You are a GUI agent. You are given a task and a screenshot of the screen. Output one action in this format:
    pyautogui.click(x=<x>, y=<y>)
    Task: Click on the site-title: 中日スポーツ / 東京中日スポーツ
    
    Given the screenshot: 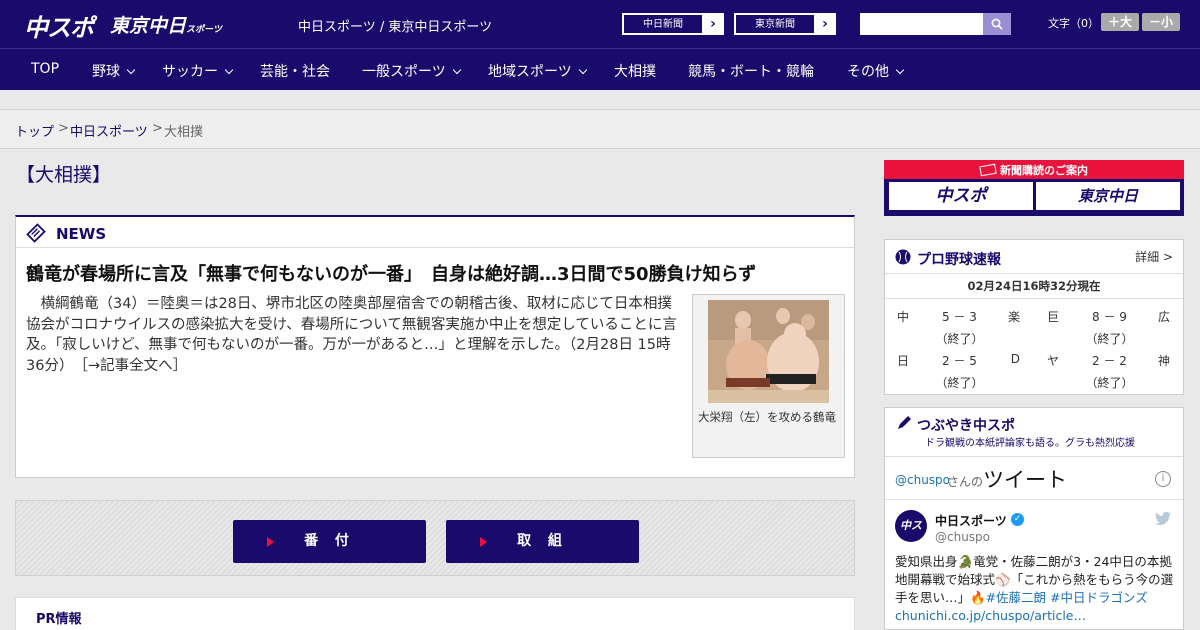 What is the action you would take?
    pyautogui.click(x=395, y=25)
    